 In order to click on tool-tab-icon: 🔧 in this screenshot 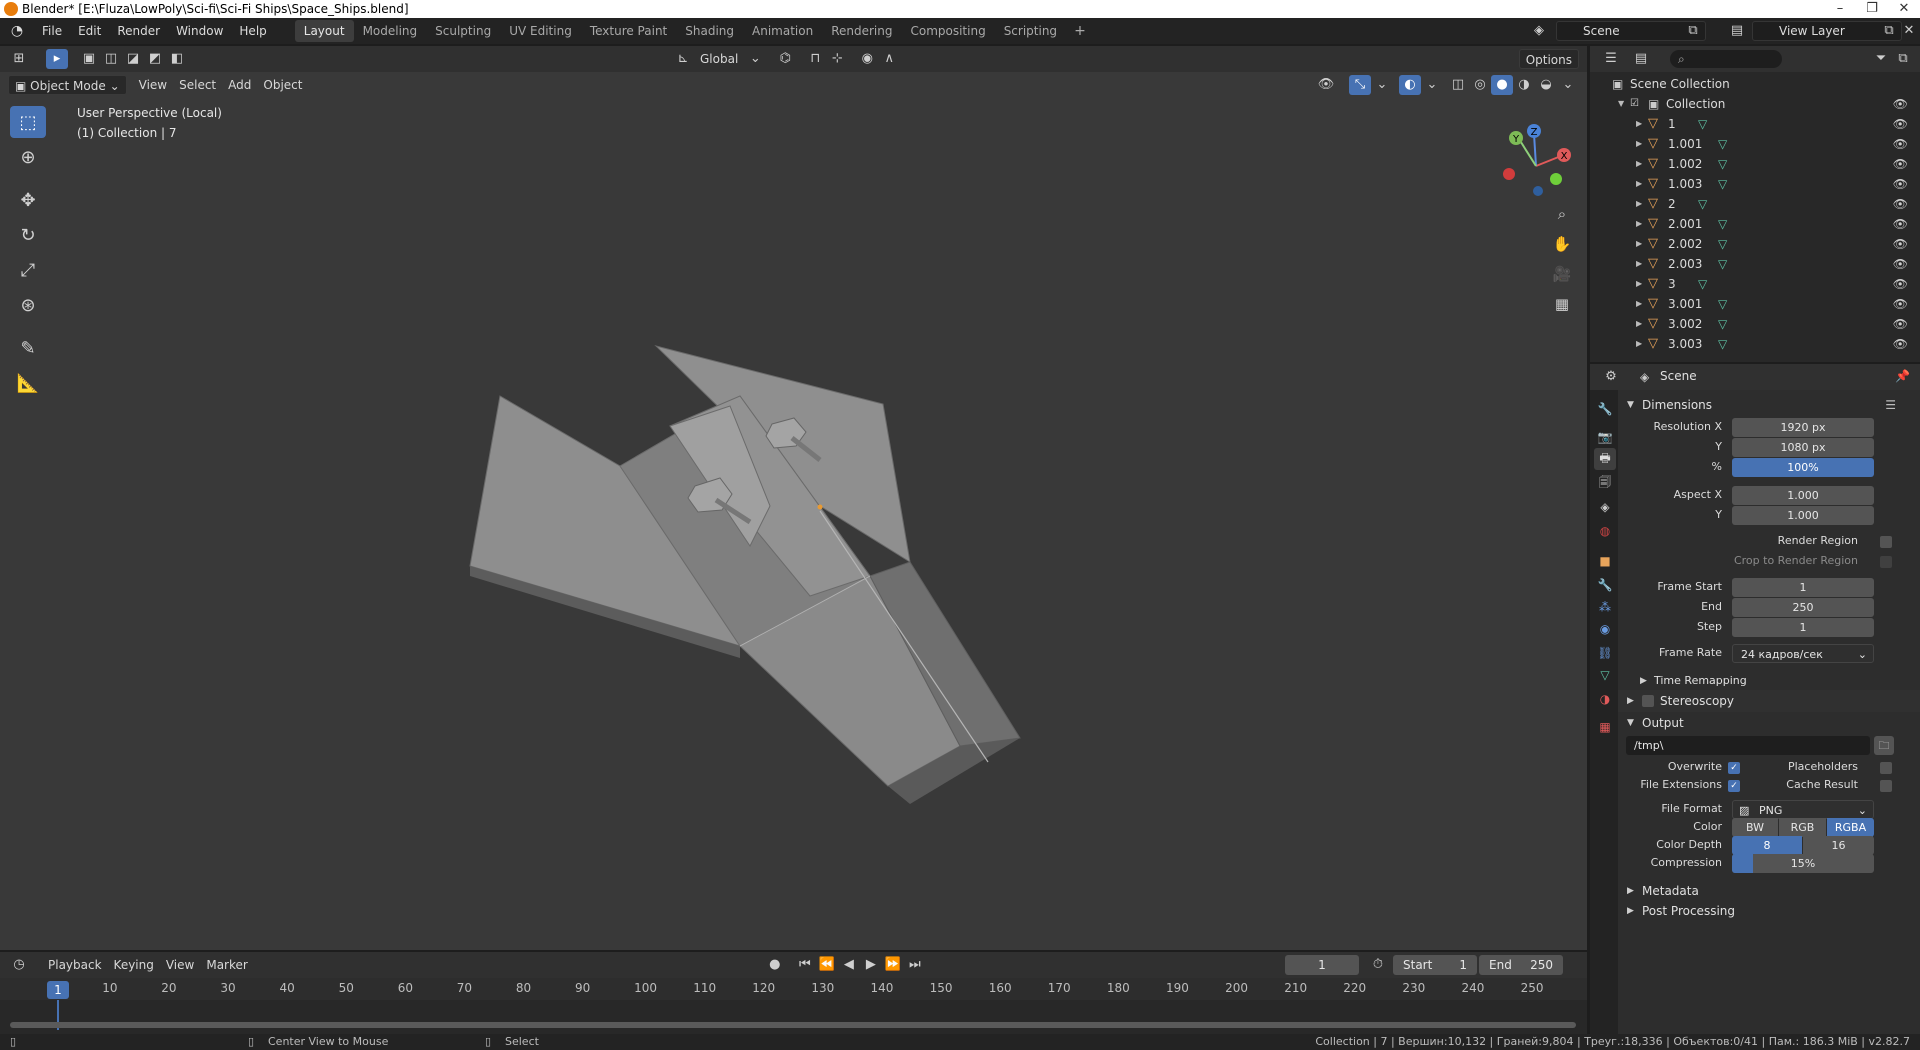, I will do `click(1605, 409)`.